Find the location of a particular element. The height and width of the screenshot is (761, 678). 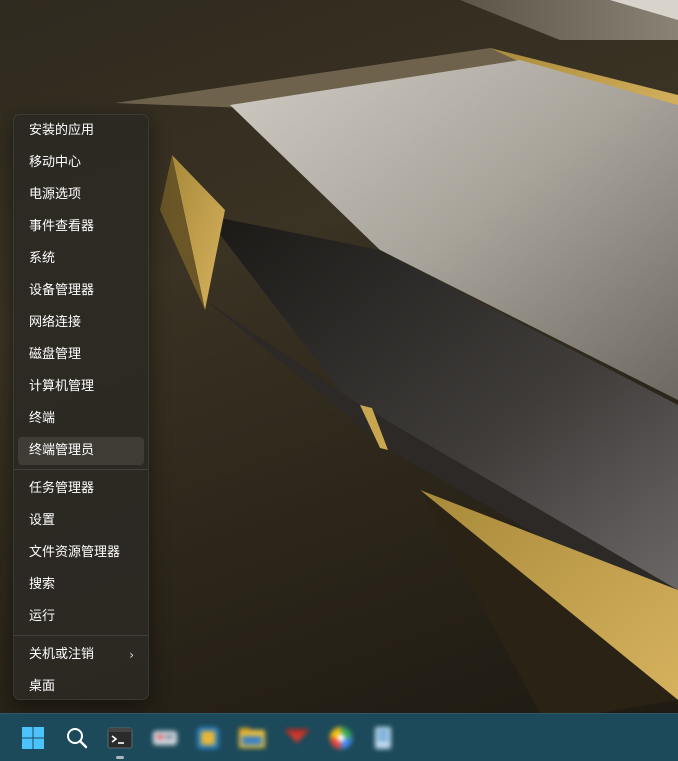

file-explorer-icon is located at coordinates (252, 738).